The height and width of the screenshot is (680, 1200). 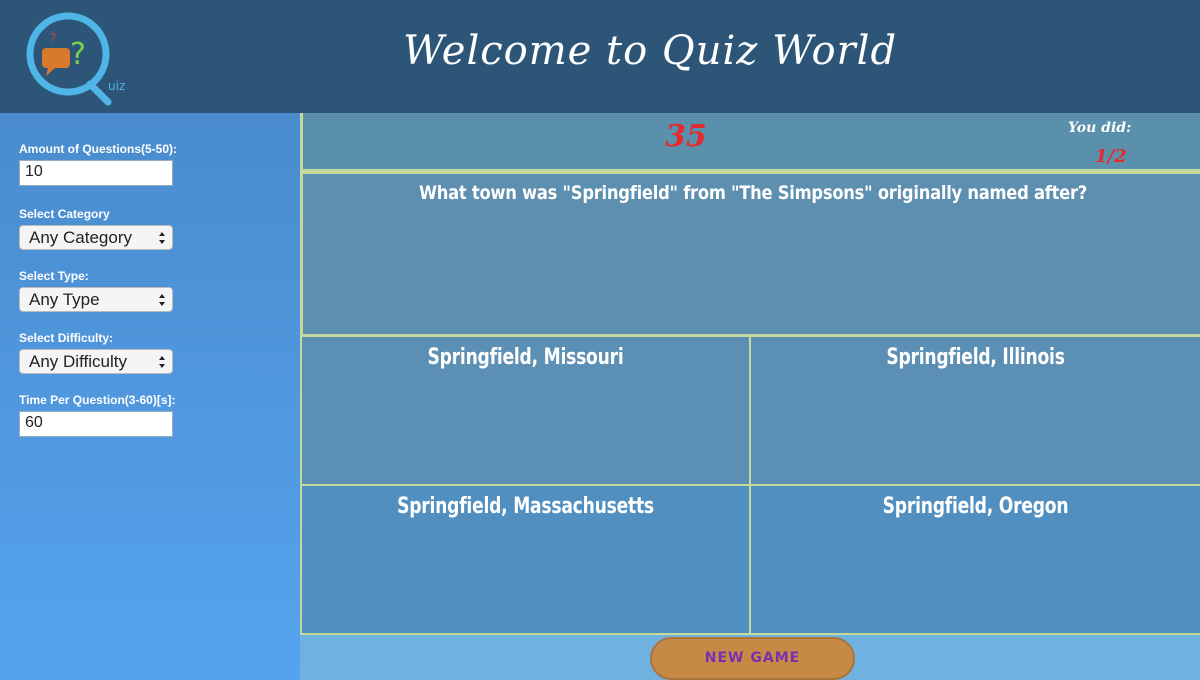 I want to click on answer-option-label: Springfield, Massachusetts, so click(x=525, y=506).